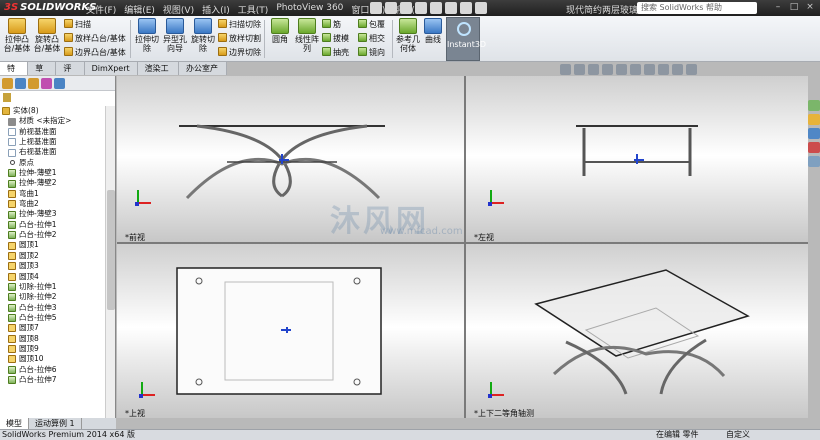 The image size is (820, 440). I want to click on curves-button: 曲线, so click(433, 31).